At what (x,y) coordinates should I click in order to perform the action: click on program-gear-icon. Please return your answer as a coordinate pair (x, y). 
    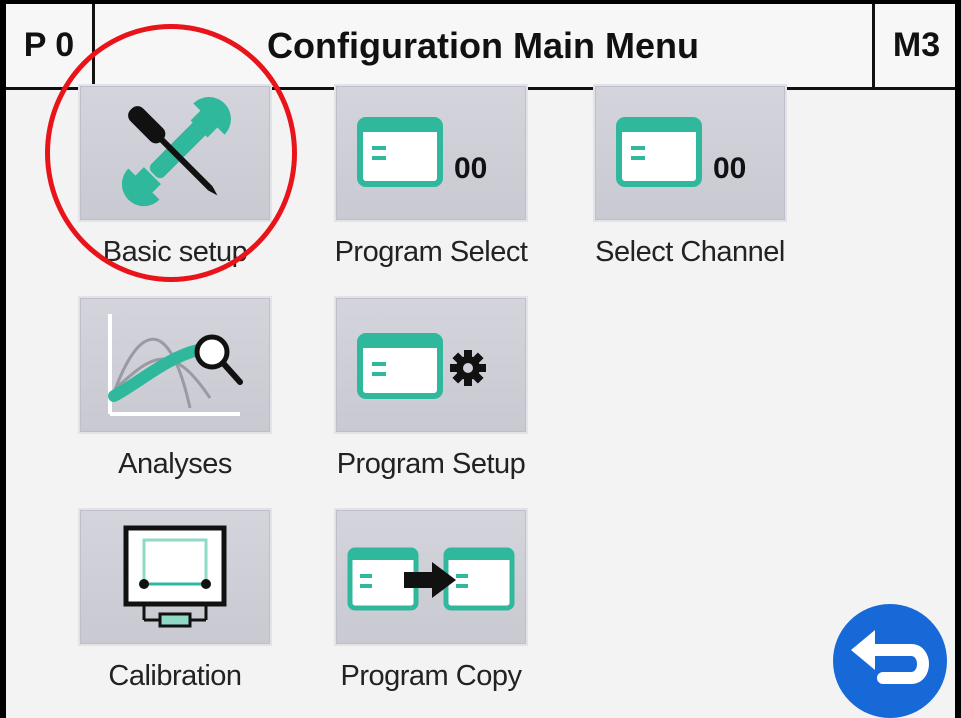
    Looking at the image, I should click on (421, 366).